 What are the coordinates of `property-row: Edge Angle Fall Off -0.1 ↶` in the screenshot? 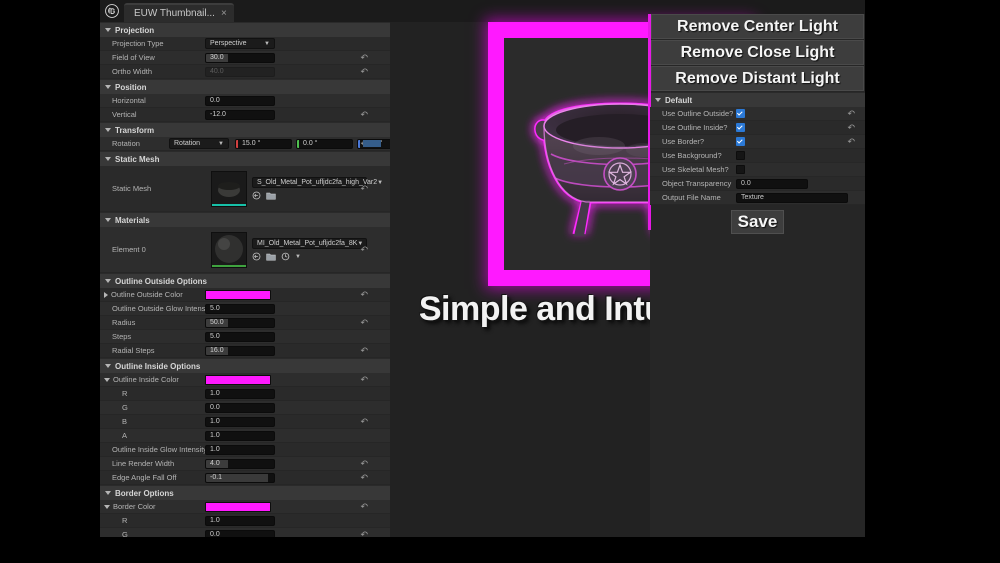 It's located at (245, 478).